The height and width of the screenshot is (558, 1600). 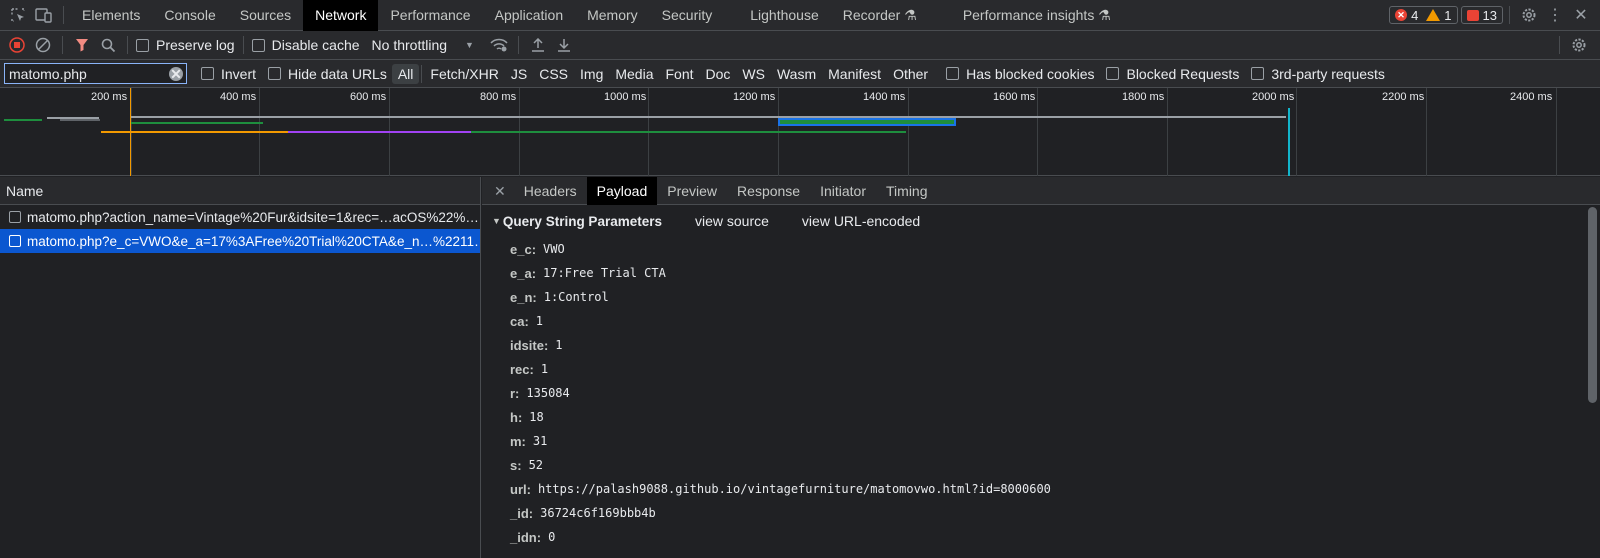 What do you see at coordinates (680, 74) in the screenshot?
I see `filter-type-font: Font` at bounding box center [680, 74].